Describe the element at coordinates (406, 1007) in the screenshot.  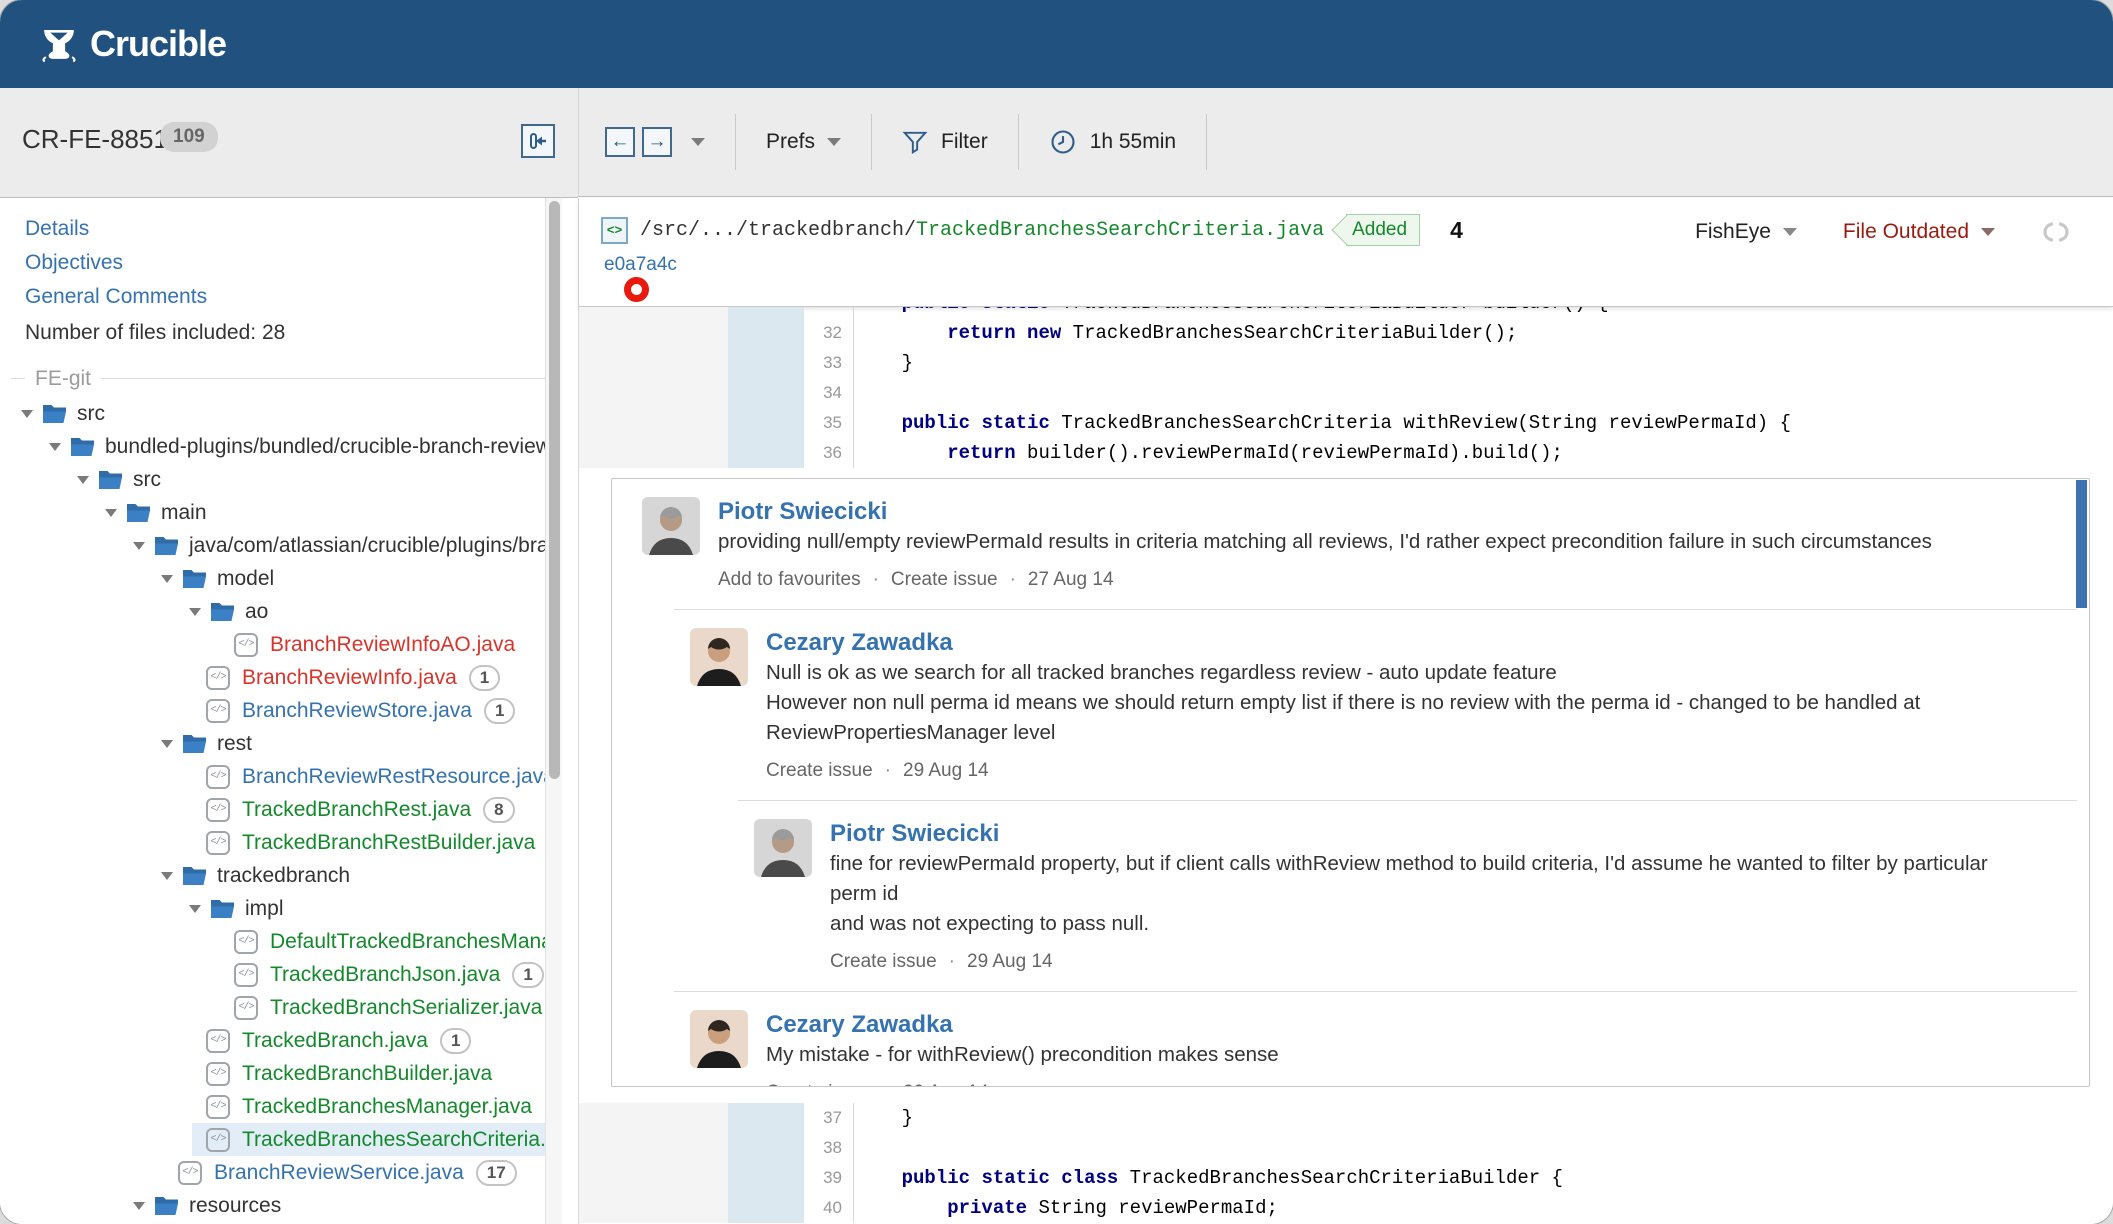
I see `tree-item-label: TrackedBranchSerializer.java` at that location.